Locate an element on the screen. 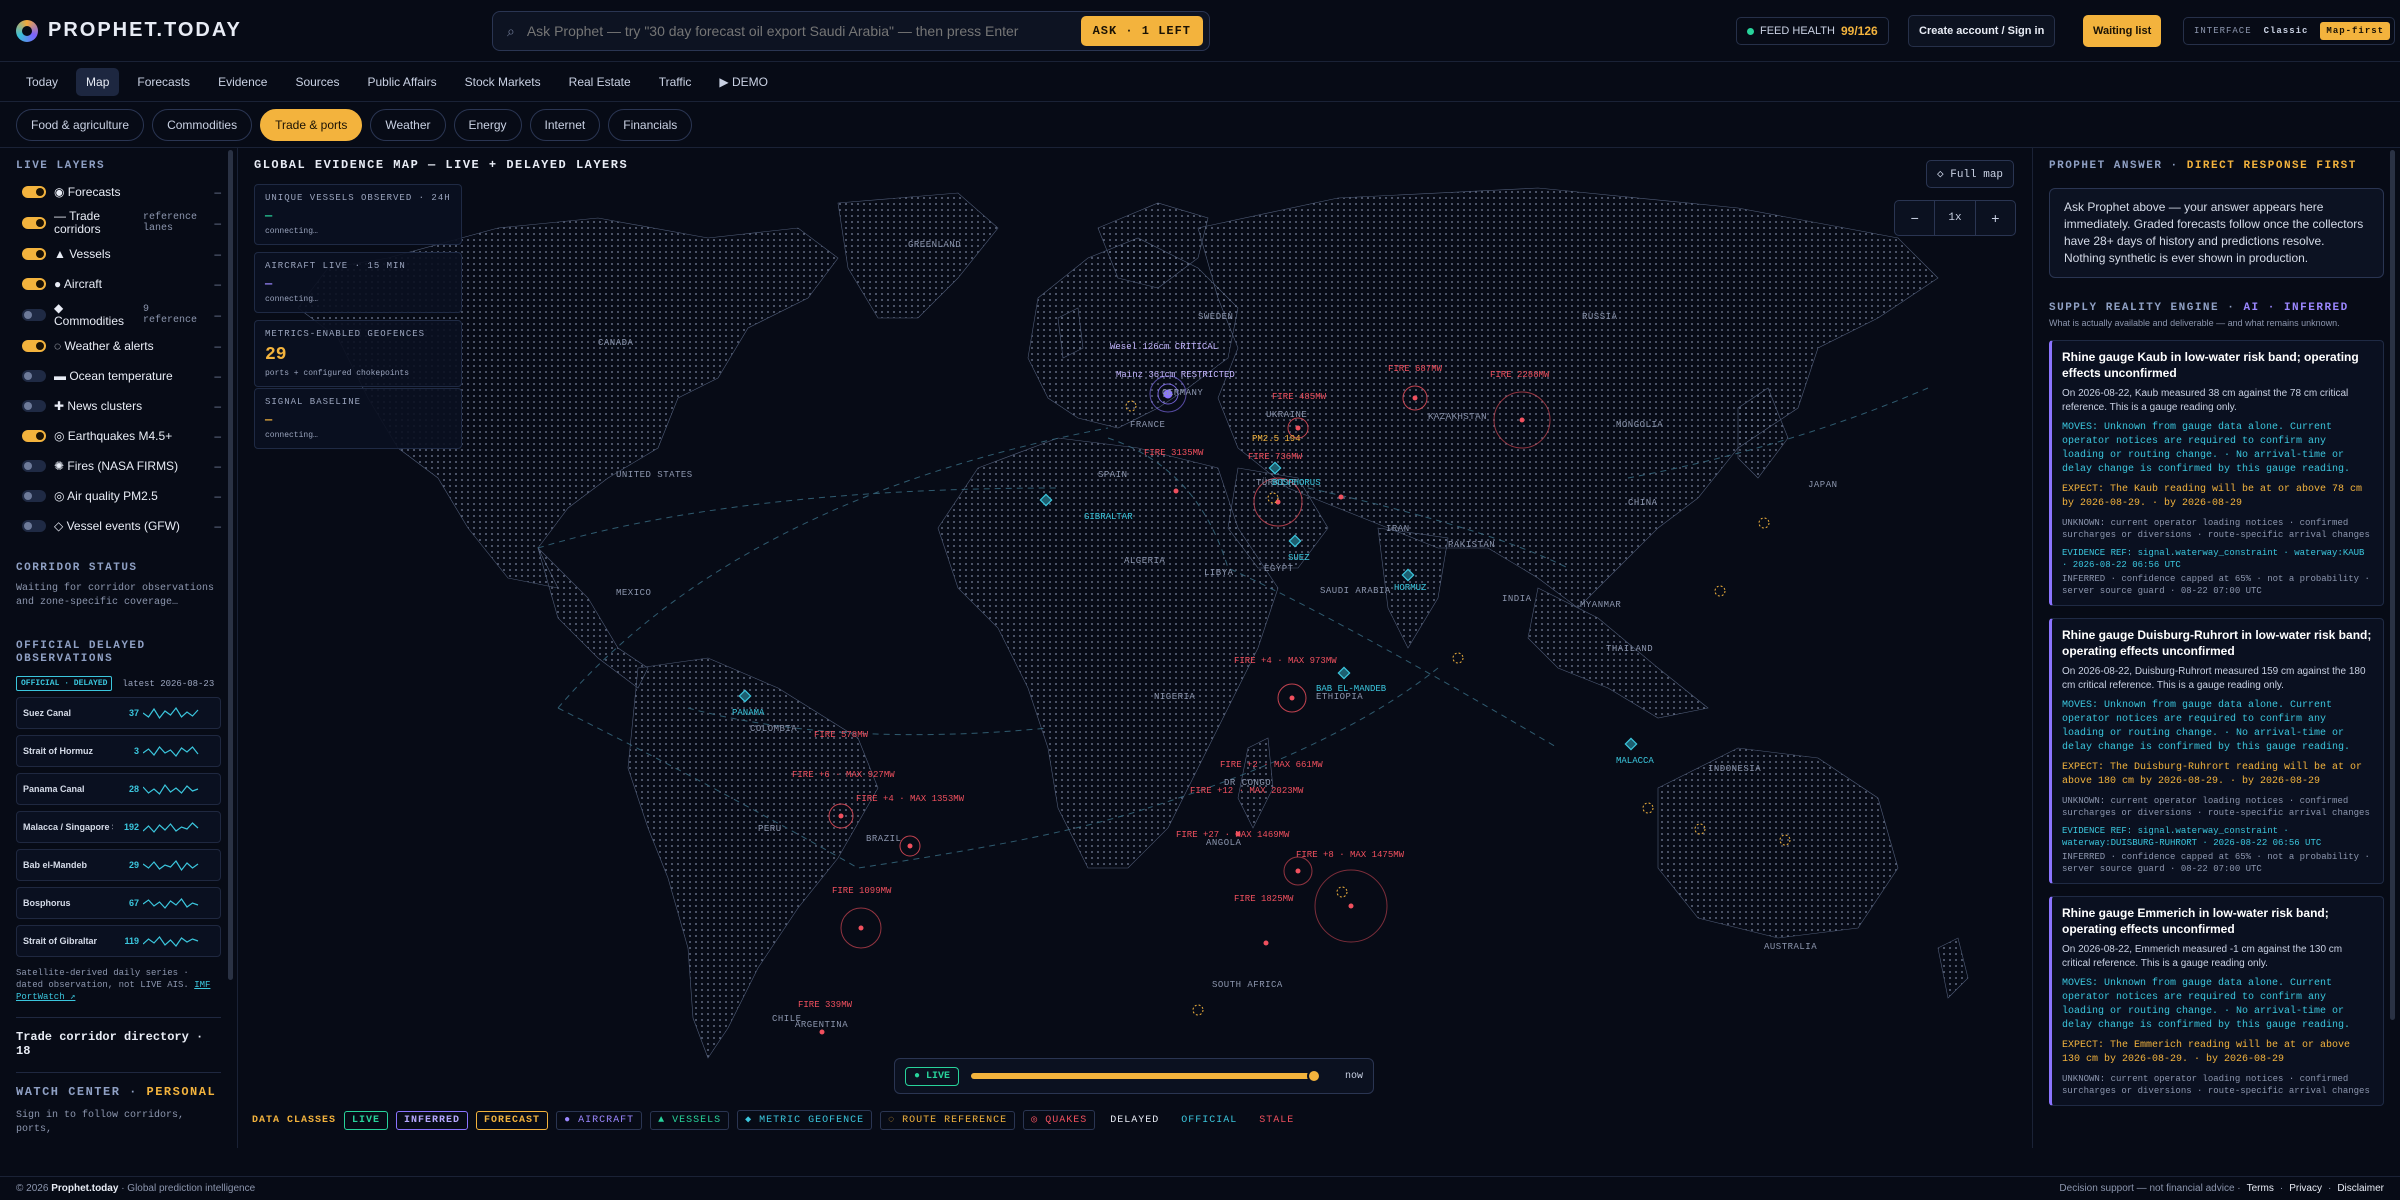 Image resolution: width=2400 pixels, height=1200 pixels. layer-row: ✺ Fires (NASA FIRMS) – is located at coordinates (121, 466).